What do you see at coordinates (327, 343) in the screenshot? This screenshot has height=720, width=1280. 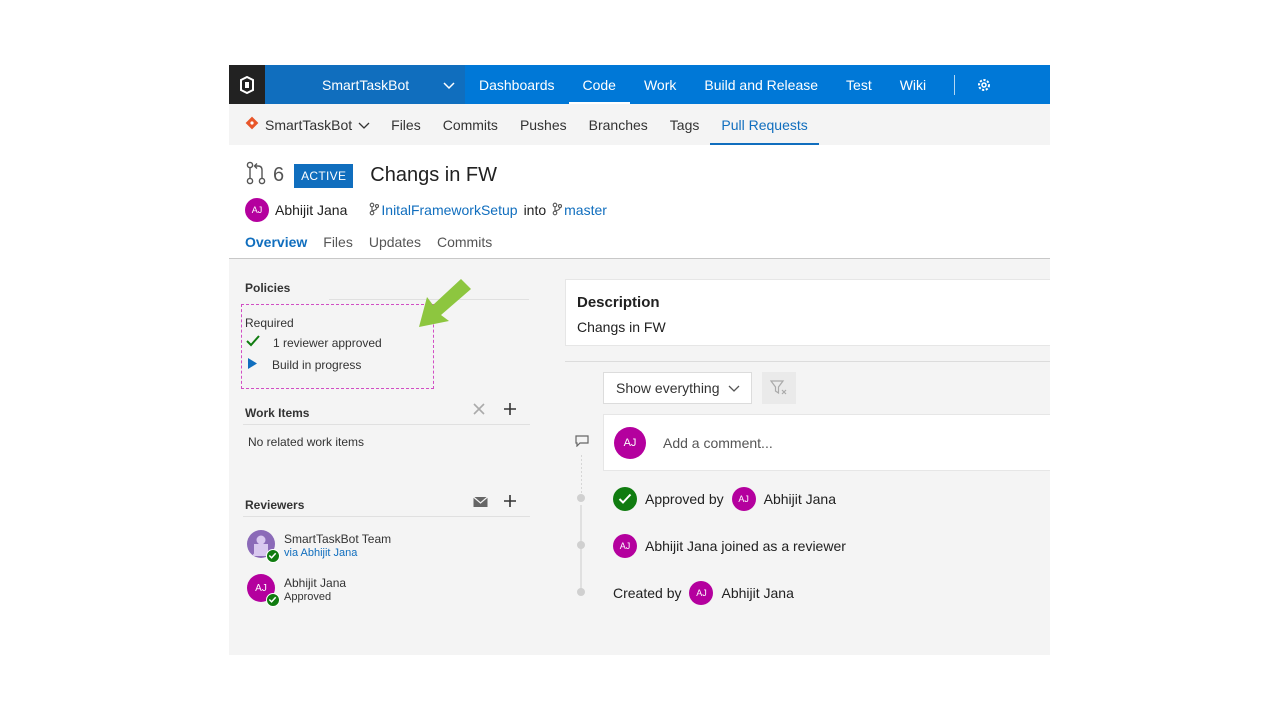 I see `policy-reviewer-approved: 1 reviewer approved` at bounding box center [327, 343].